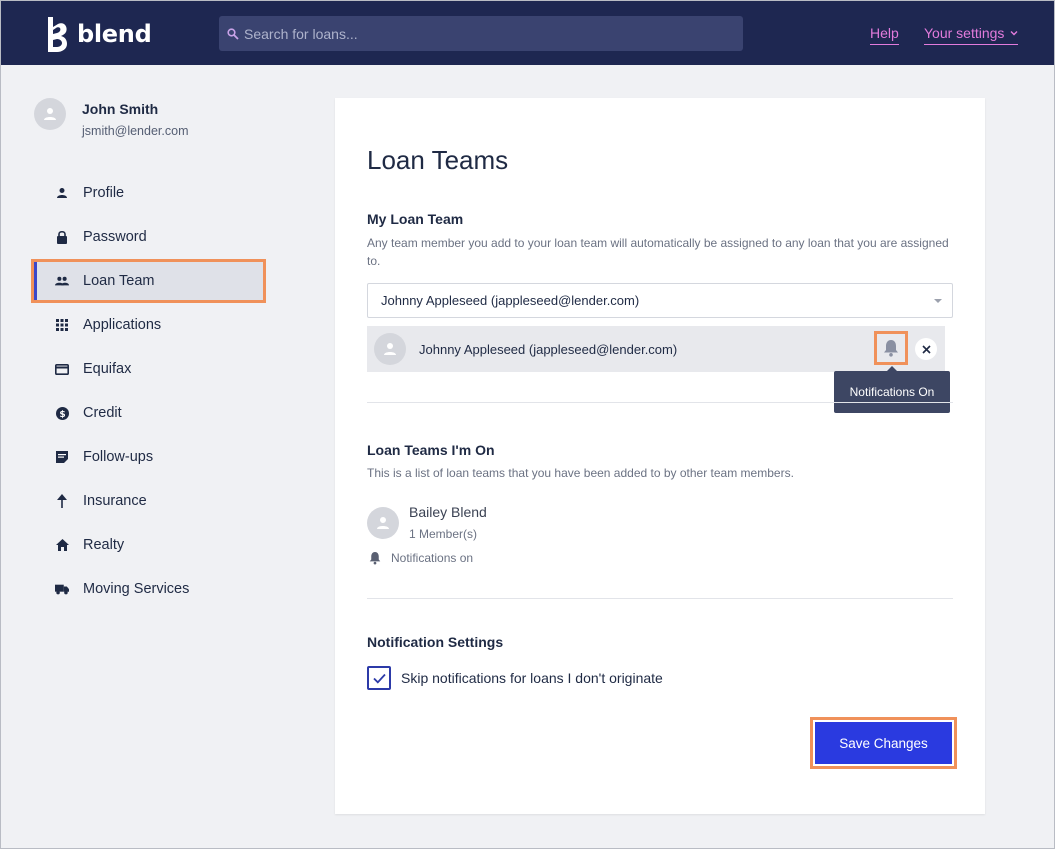 This screenshot has width=1055, height=849. I want to click on save-changes-button: Save Changes, so click(883, 743).